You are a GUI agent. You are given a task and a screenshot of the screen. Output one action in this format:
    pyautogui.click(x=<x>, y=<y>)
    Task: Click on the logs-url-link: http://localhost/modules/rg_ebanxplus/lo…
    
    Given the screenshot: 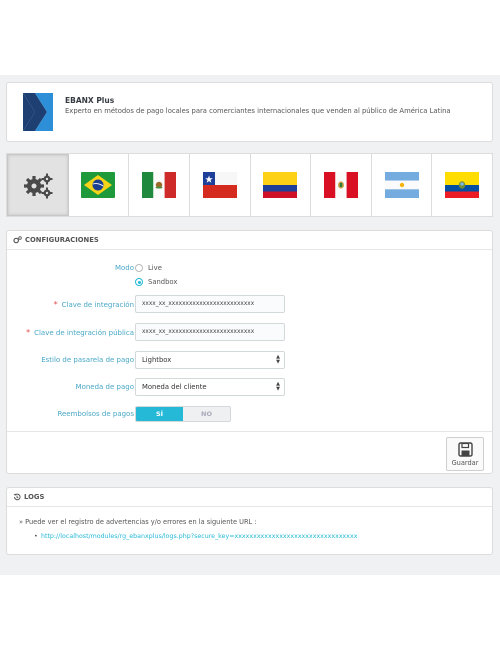 What is the action you would take?
    pyautogui.click(x=199, y=536)
    